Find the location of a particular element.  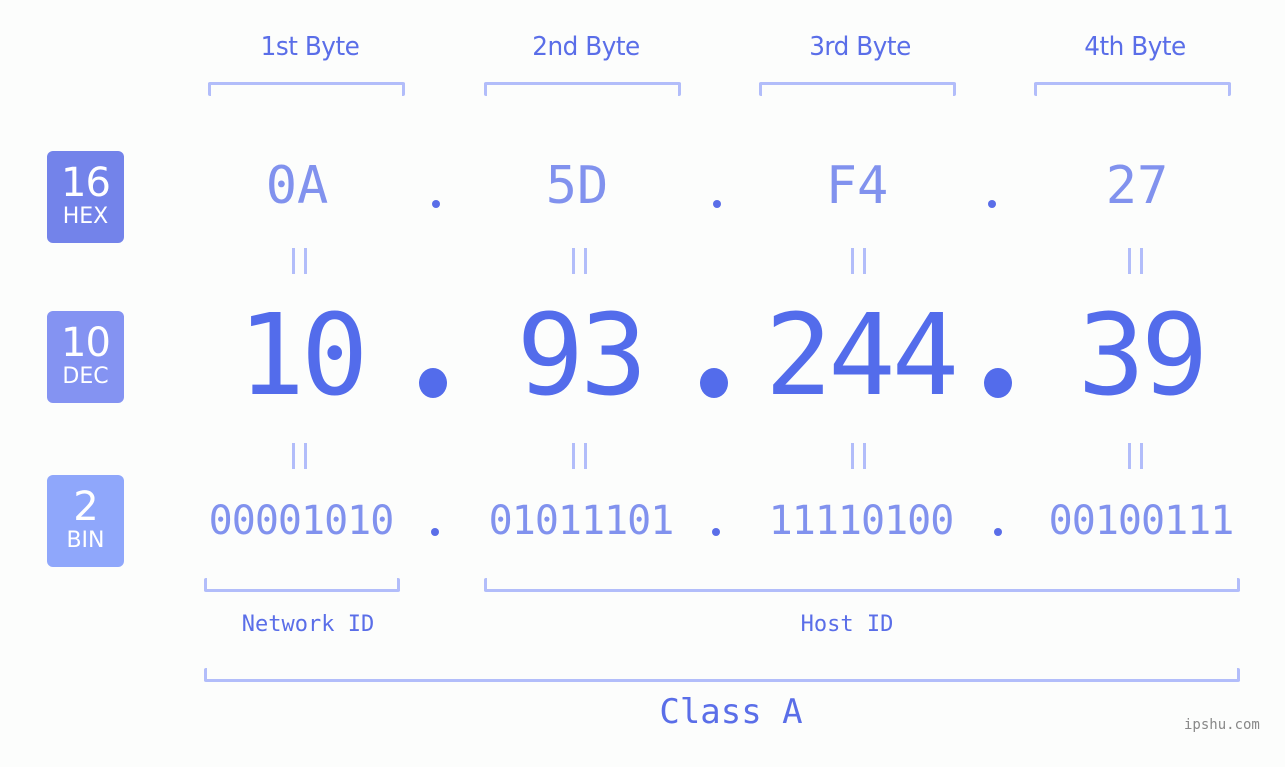

bin-value-2: 01011101 is located at coordinates (581, 521).